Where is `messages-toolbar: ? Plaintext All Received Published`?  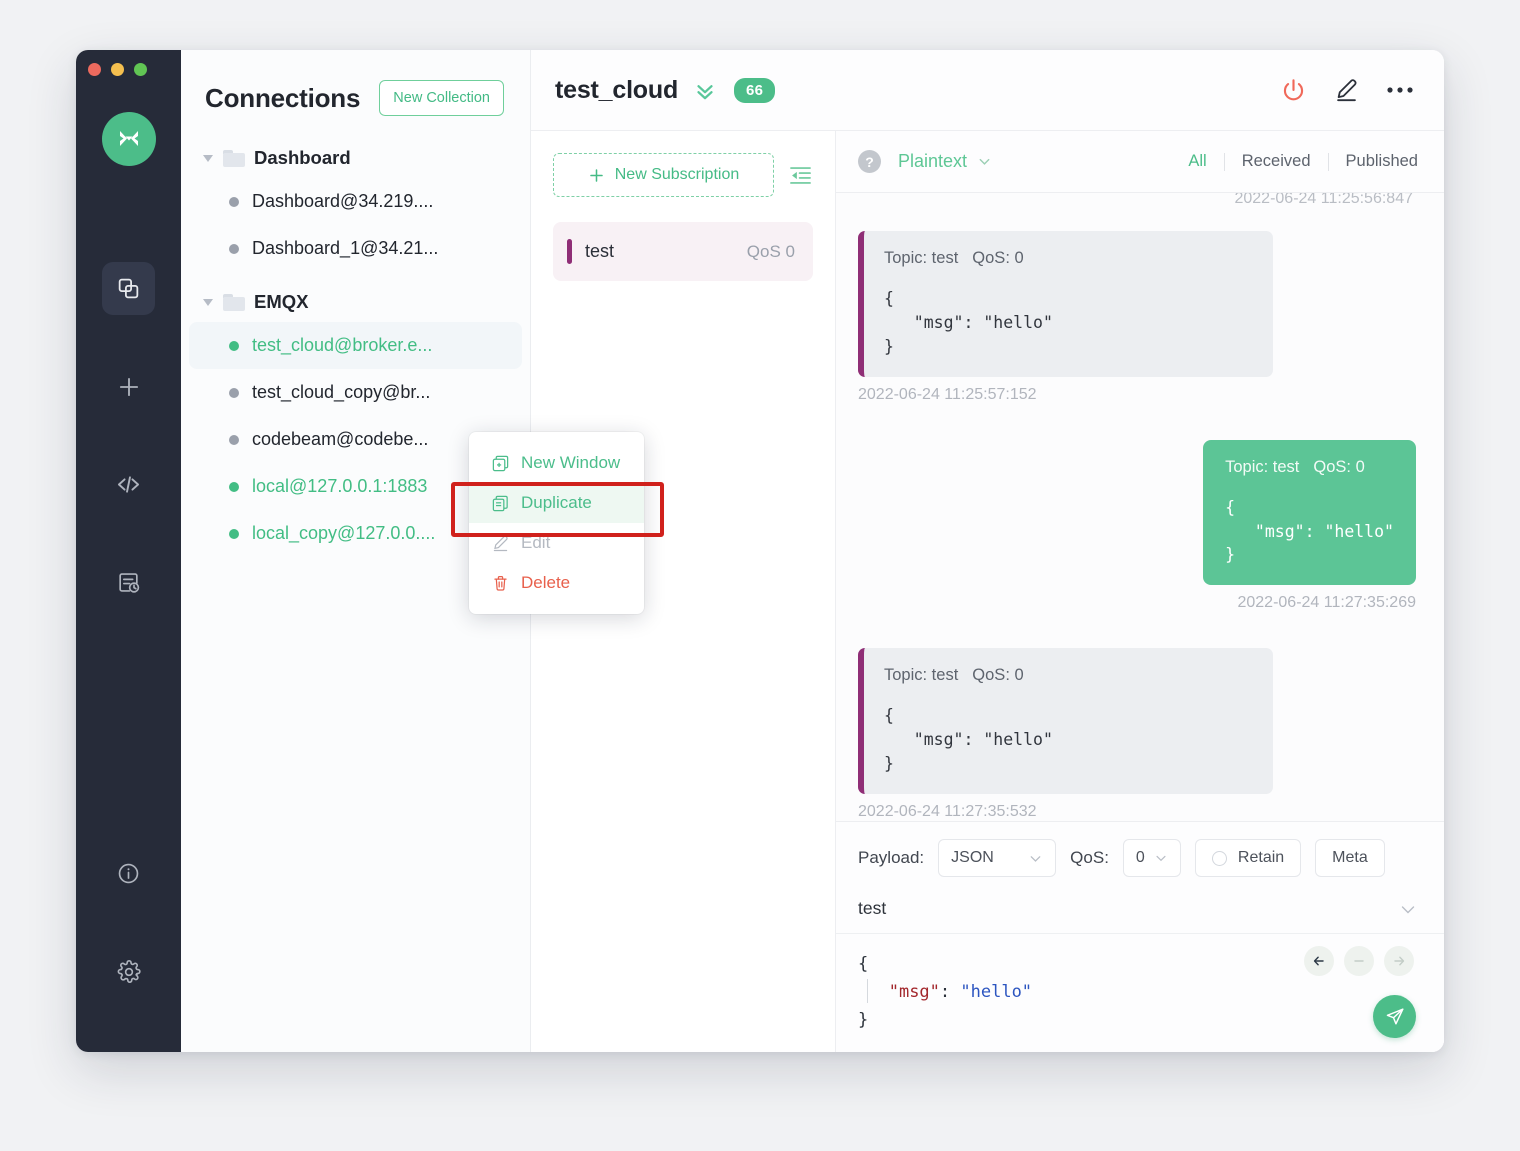 messages-toolbar: ? Plaintext All Received Published is located at coordinates (1140, 162).